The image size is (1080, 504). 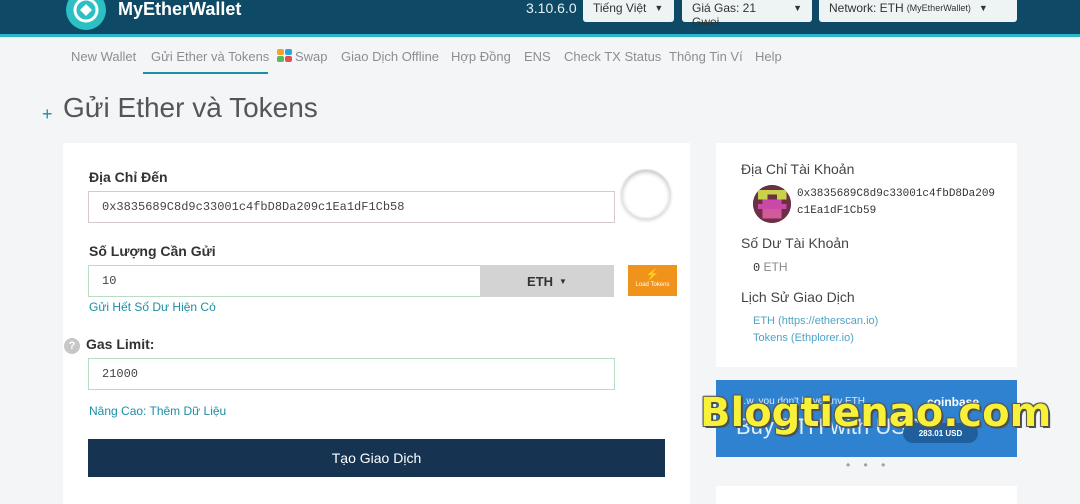 I want to click on watermark-text: Blogtienao.com, so click(x=876, y=413).